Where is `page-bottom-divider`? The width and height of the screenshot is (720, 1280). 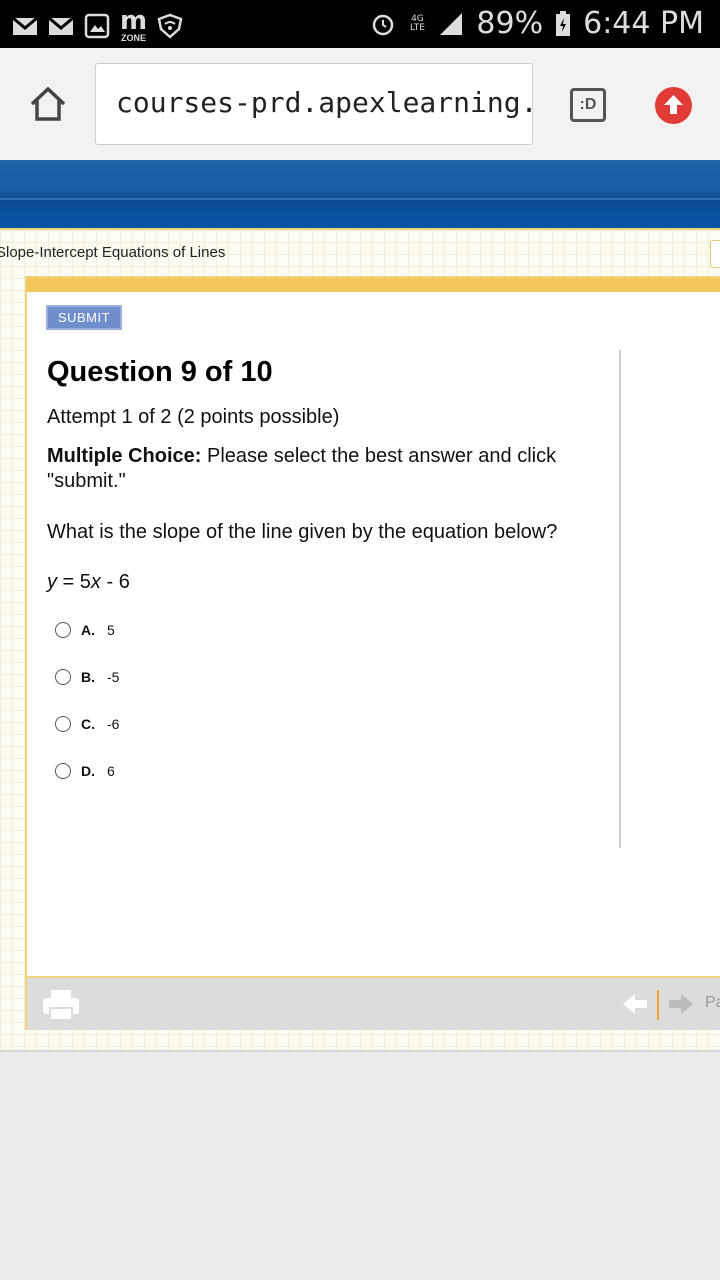 page-bottom-divider is located at coordinates (360, 1051).